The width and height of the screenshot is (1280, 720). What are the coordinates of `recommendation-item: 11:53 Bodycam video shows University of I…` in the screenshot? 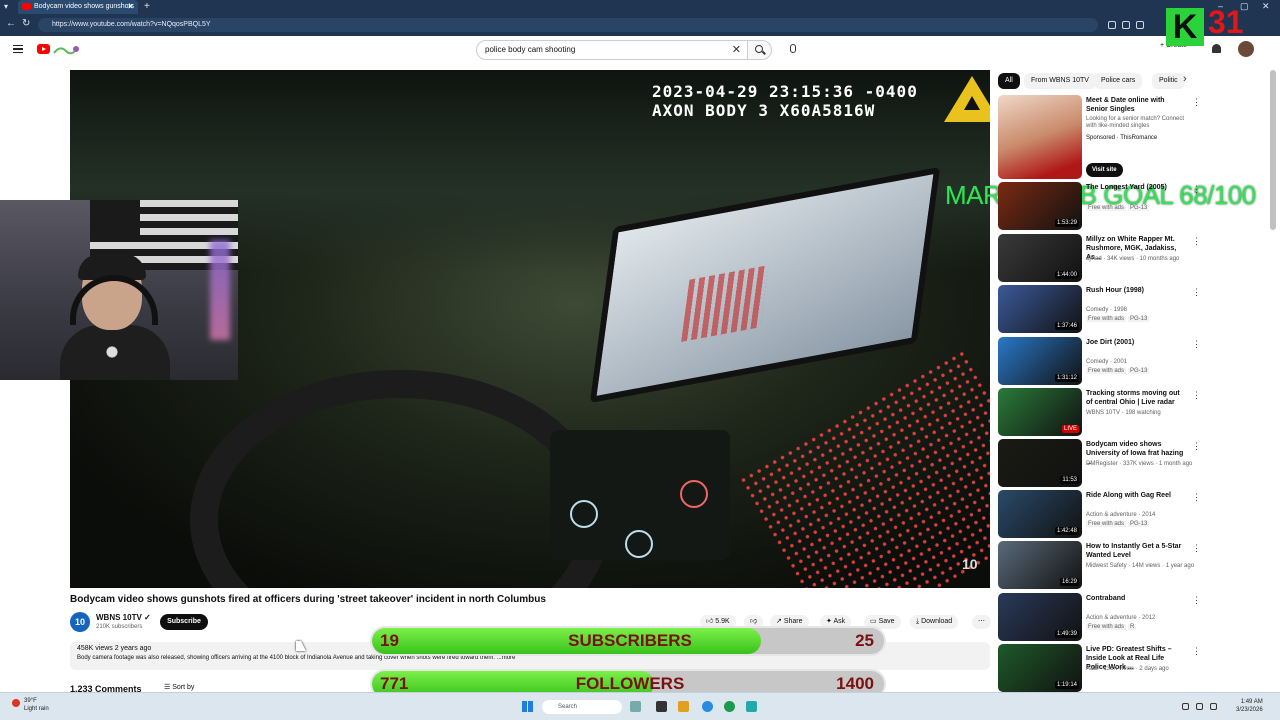 It's located at (1100, 463).